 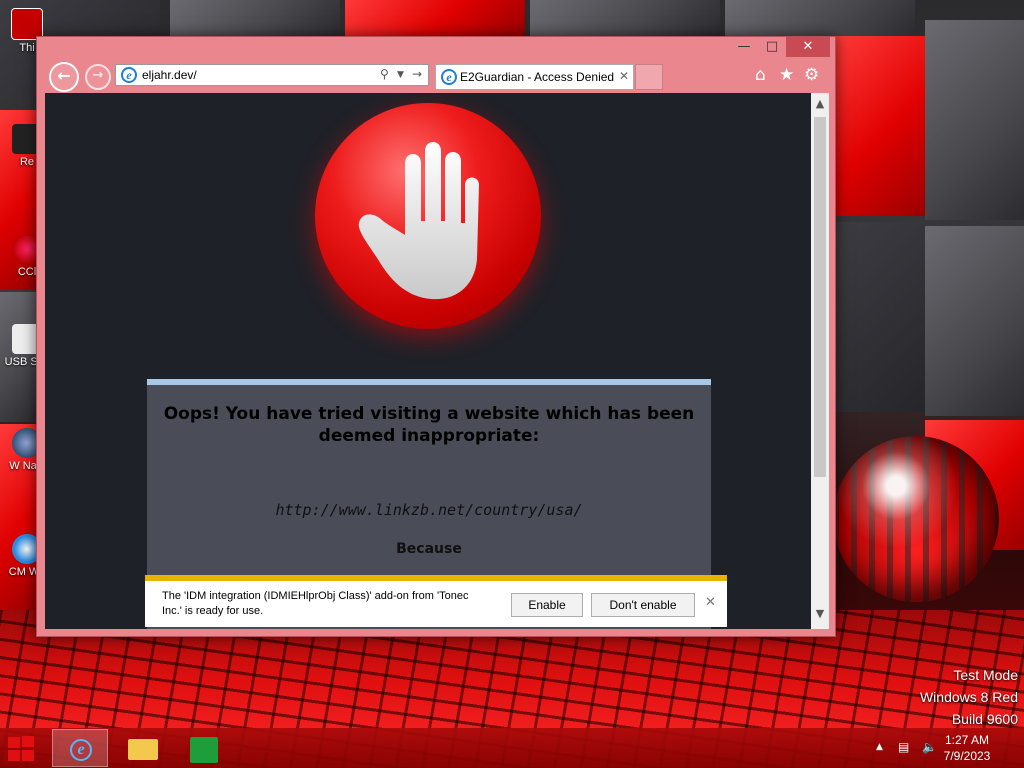 I want to click on tab-active: e E2Guardian - Access Denied ✕, so click(x=534, y=77).